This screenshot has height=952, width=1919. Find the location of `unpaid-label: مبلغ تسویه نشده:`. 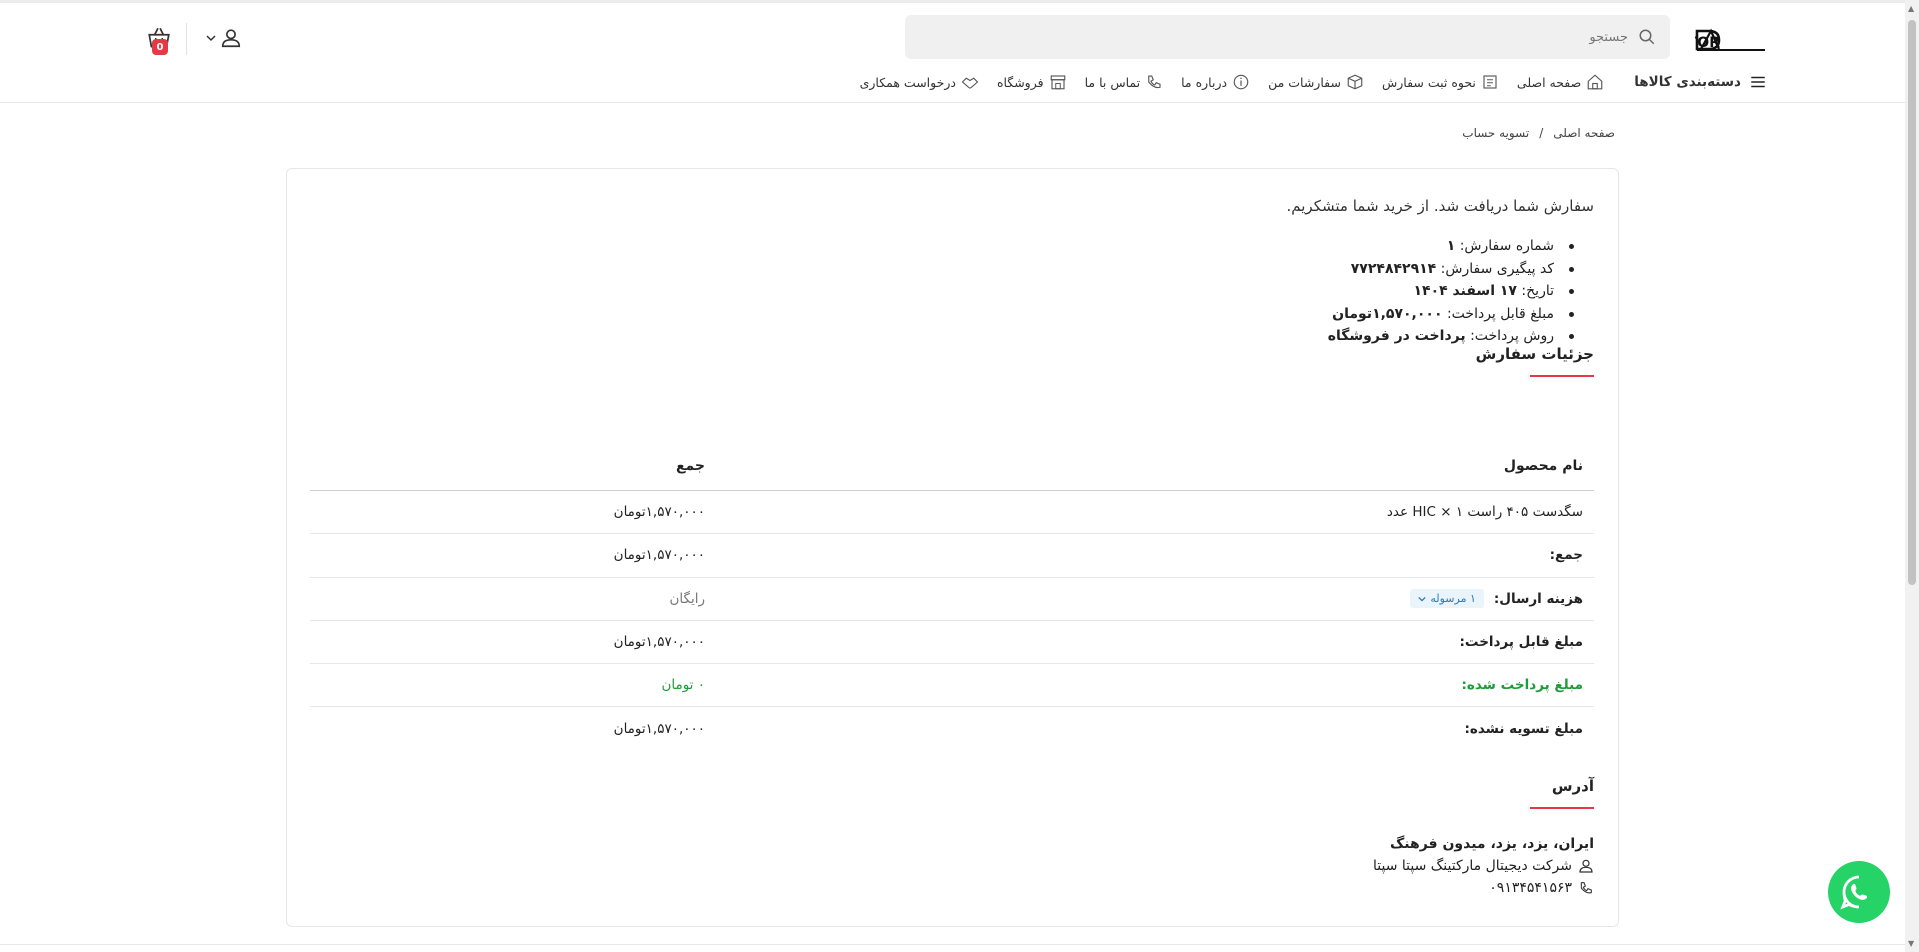

unpaid-label: مبلغ تسویه نشده: is located at coordinates (1523, 729).